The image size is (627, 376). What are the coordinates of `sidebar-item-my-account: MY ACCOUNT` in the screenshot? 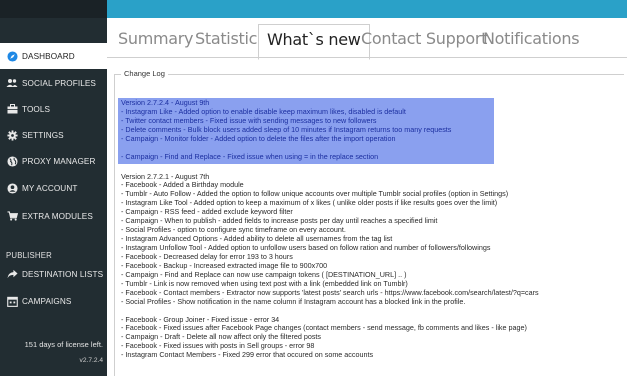 It's located at (53, 188).